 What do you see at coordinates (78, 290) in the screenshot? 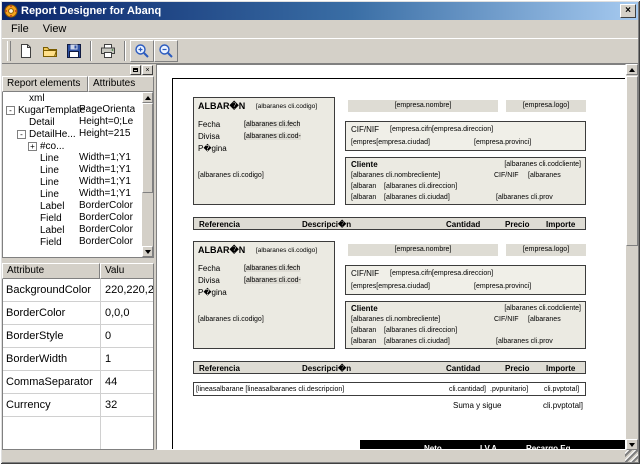
I see `attribute-row: BackgroundColor 220,220,2` at bounding box center [78, 290].